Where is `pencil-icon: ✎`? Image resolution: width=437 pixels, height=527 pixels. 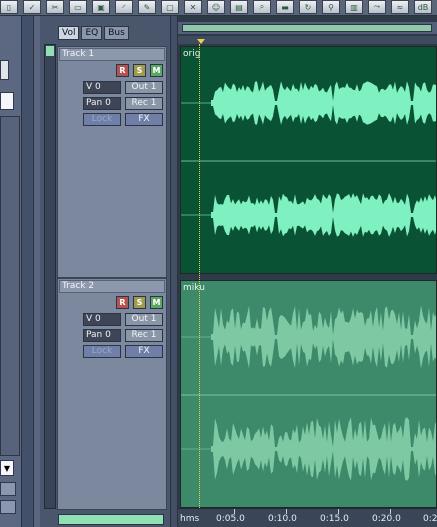 pencil-icon: ✎ is located at coordinates (147, 7).